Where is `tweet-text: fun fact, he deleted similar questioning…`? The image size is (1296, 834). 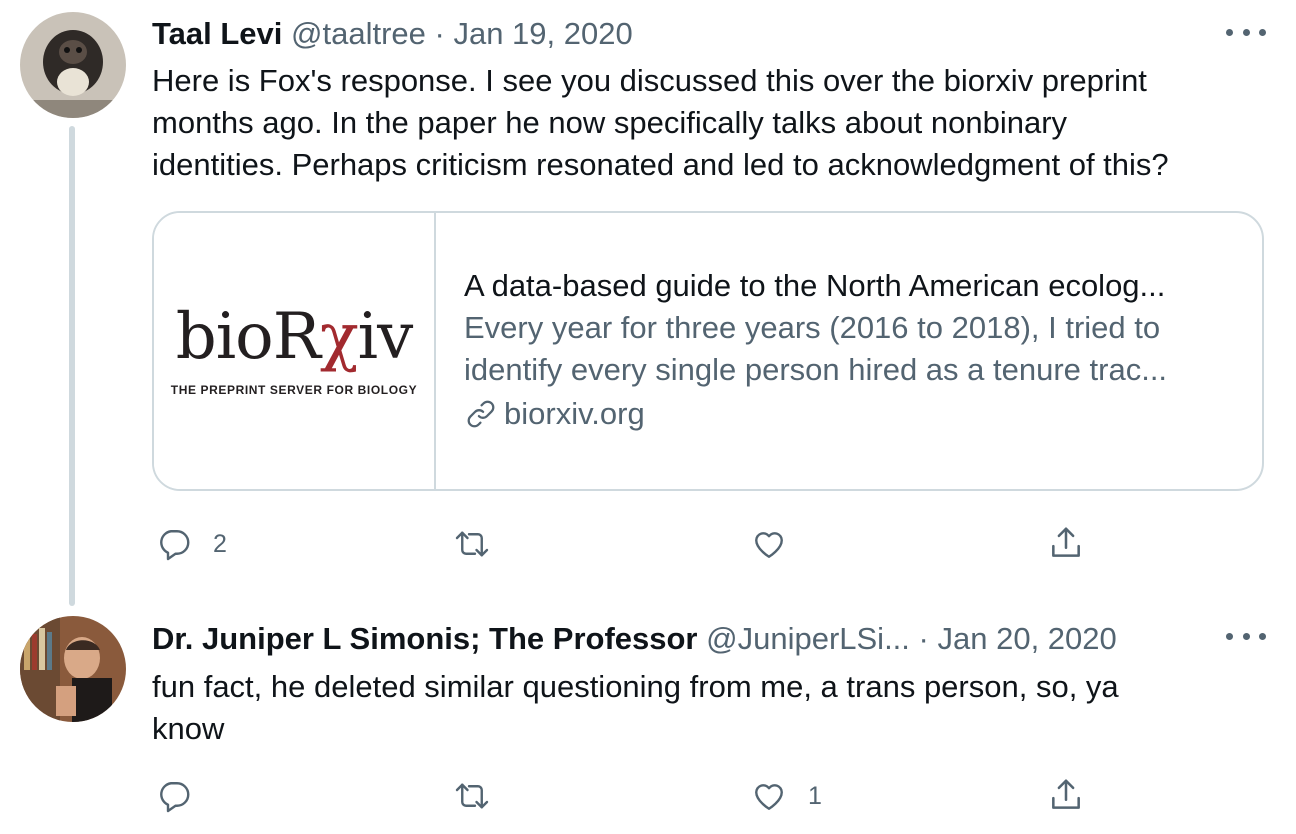 tweet-text: fun fact, he deleted similar questioning… is located at coordinates (635, 708).